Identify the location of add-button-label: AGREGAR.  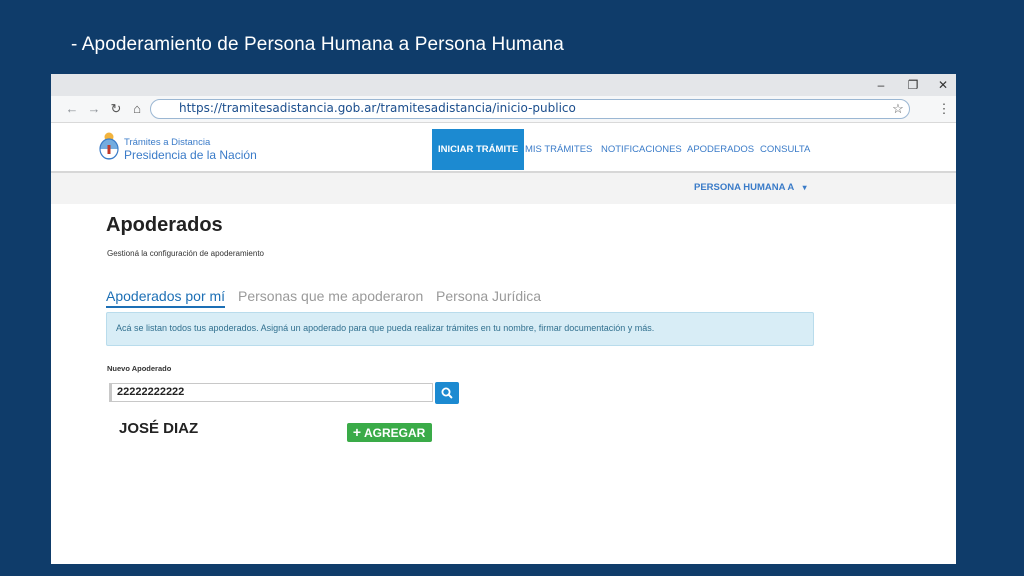
(395, 433).